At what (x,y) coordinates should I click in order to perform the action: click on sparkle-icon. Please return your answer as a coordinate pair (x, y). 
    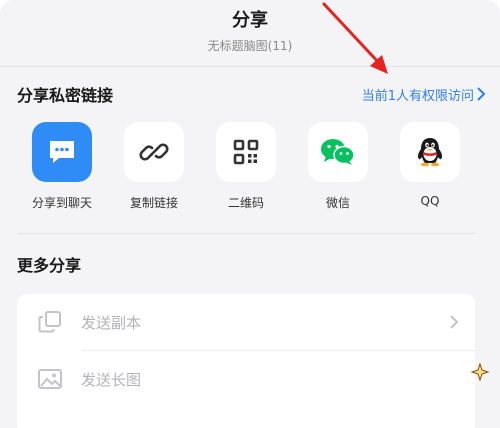
    Looking at the image, I should click on (480, 372).